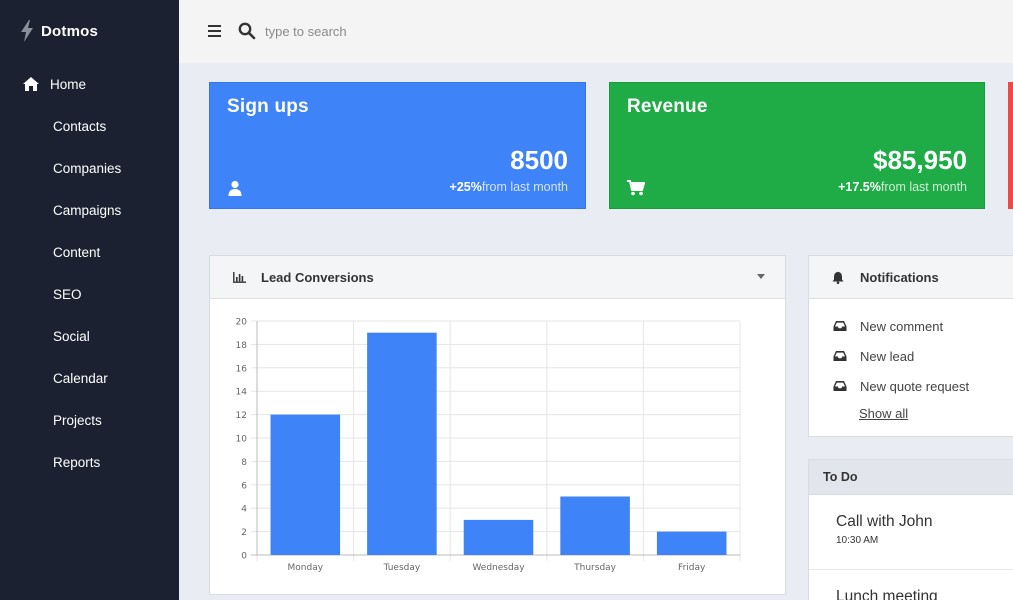 The image size is (1013, 600). I want to click on chevron-down-icon, so click(761, 276).